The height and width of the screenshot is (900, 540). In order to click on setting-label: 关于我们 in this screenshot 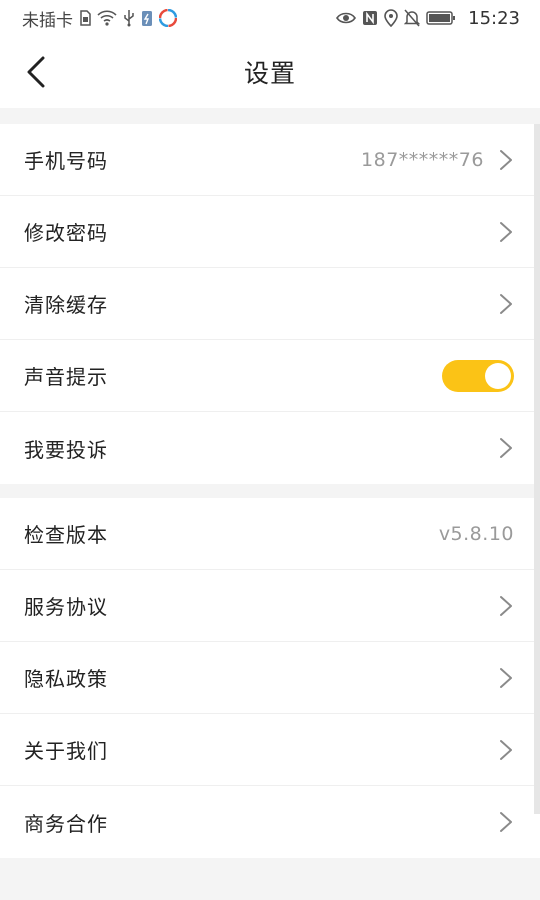, I will do `click(66, 751)`.